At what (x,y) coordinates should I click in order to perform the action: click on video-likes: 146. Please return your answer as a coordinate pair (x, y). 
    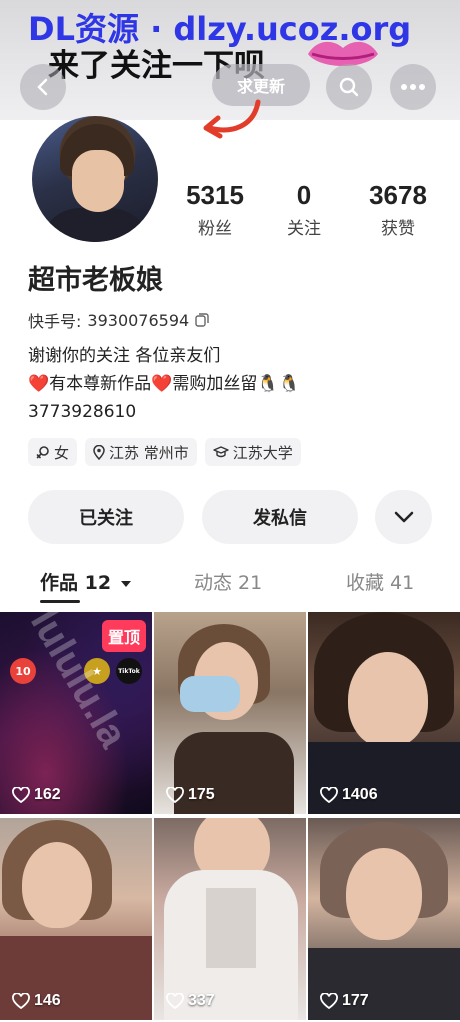
    Looking at the image, I should click on (36, 1001).